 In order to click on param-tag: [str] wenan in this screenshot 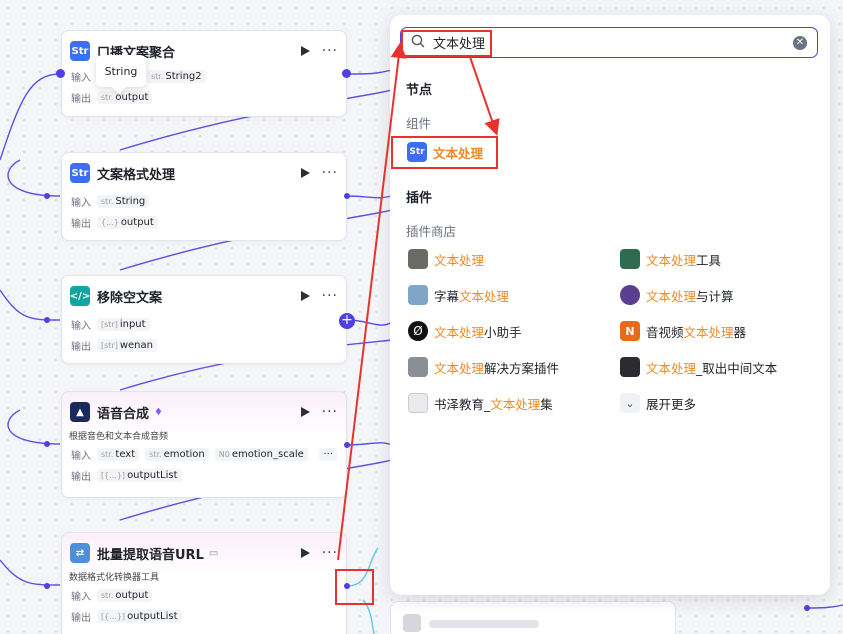, I will do `click(127, 345)`.